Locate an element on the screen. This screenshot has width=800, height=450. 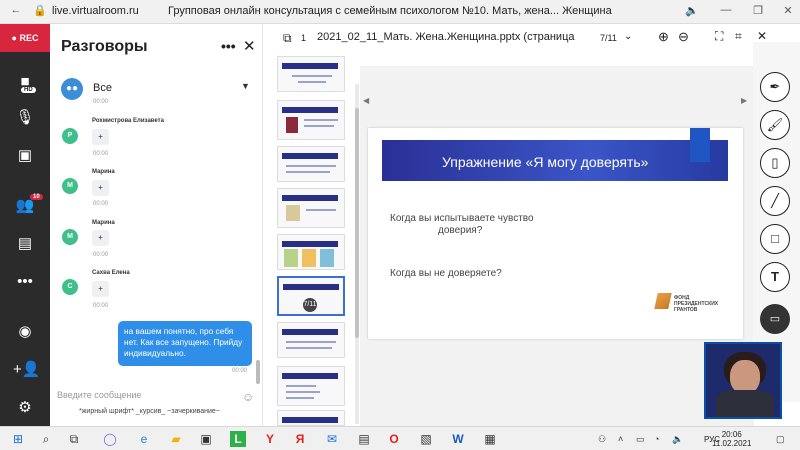
word-icon: W is located at coordinates (458, 439).